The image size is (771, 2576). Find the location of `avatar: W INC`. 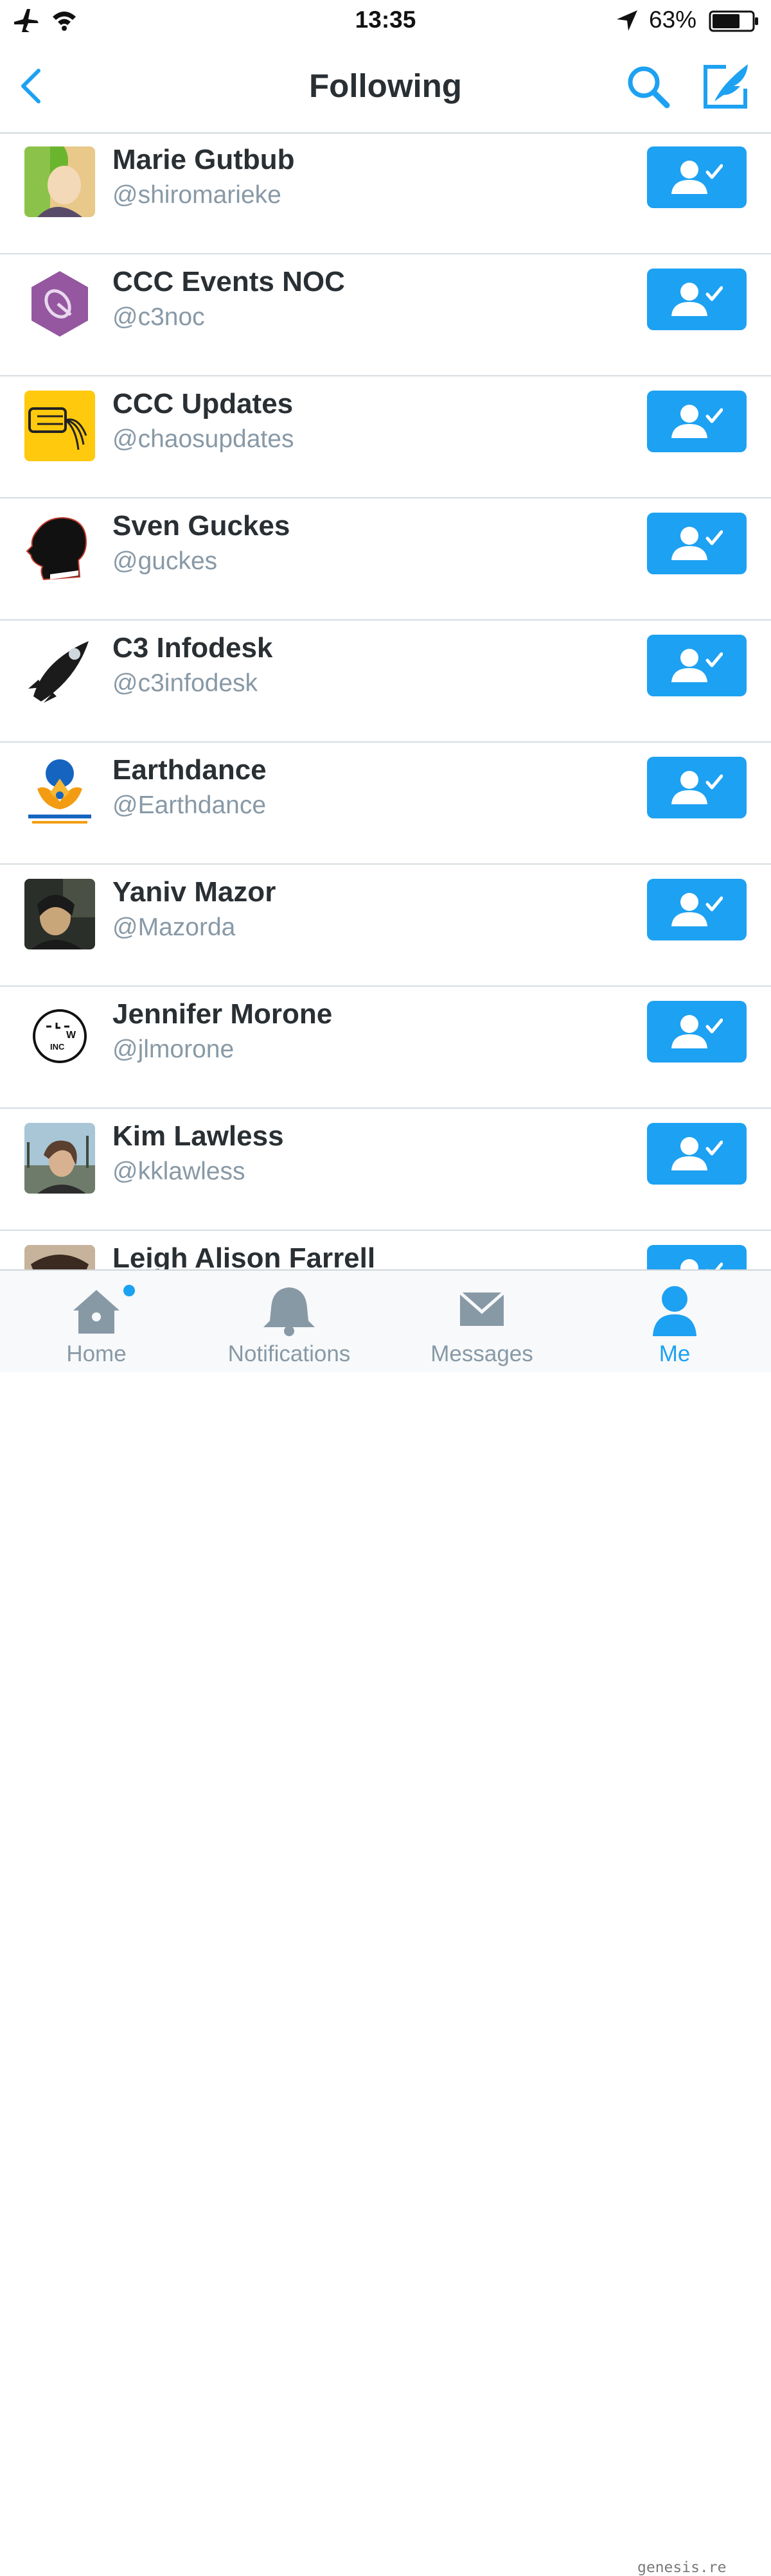

avatar: W INC is located at coordinates (59, 1036).